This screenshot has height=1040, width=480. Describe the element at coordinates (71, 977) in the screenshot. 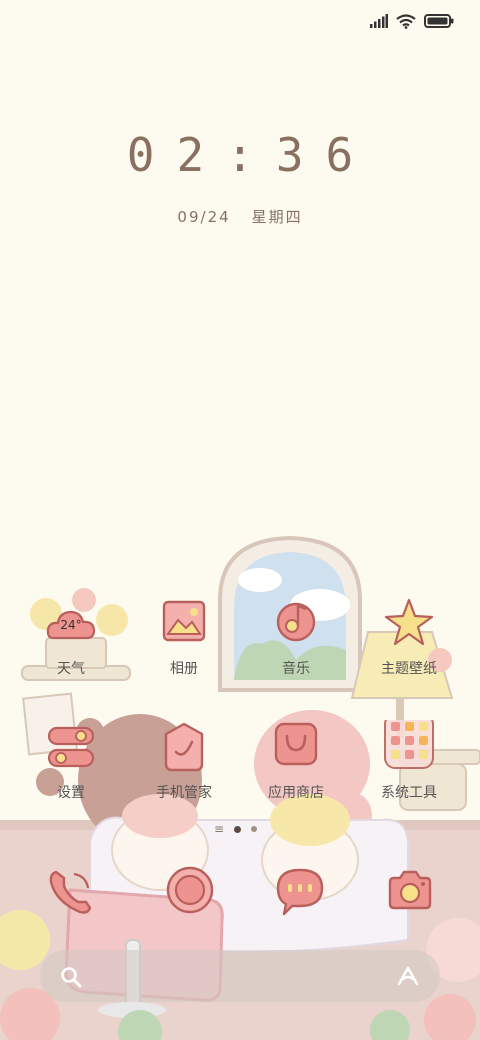

I see `search-icon` at that location.